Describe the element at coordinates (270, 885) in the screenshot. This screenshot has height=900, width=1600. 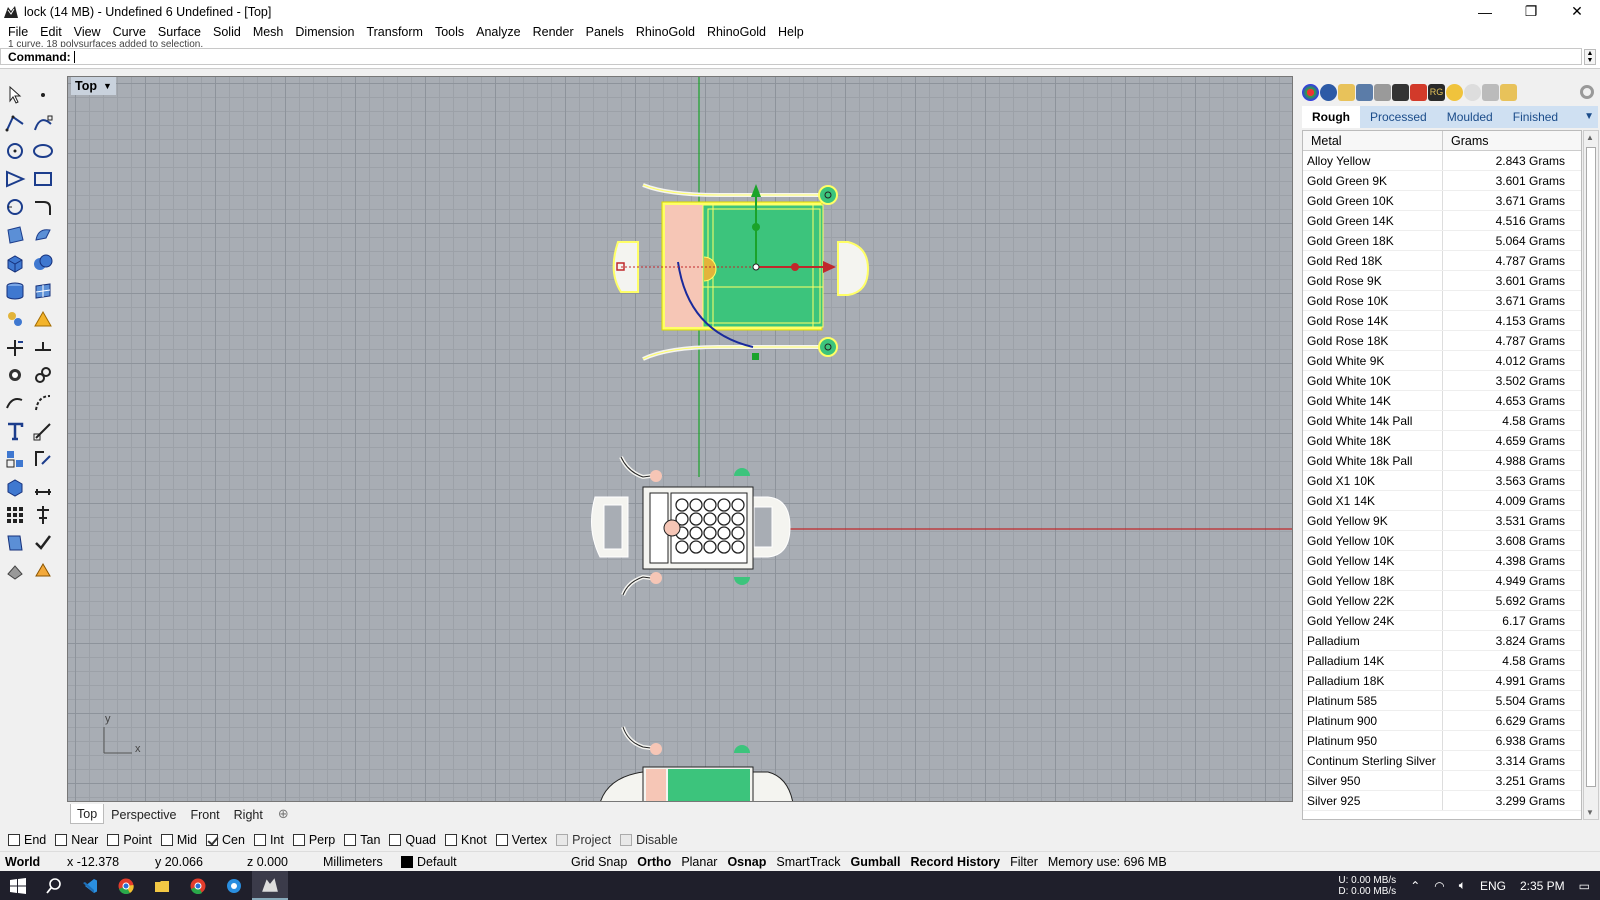
I see `rhino-taskbar-icon` at that location.